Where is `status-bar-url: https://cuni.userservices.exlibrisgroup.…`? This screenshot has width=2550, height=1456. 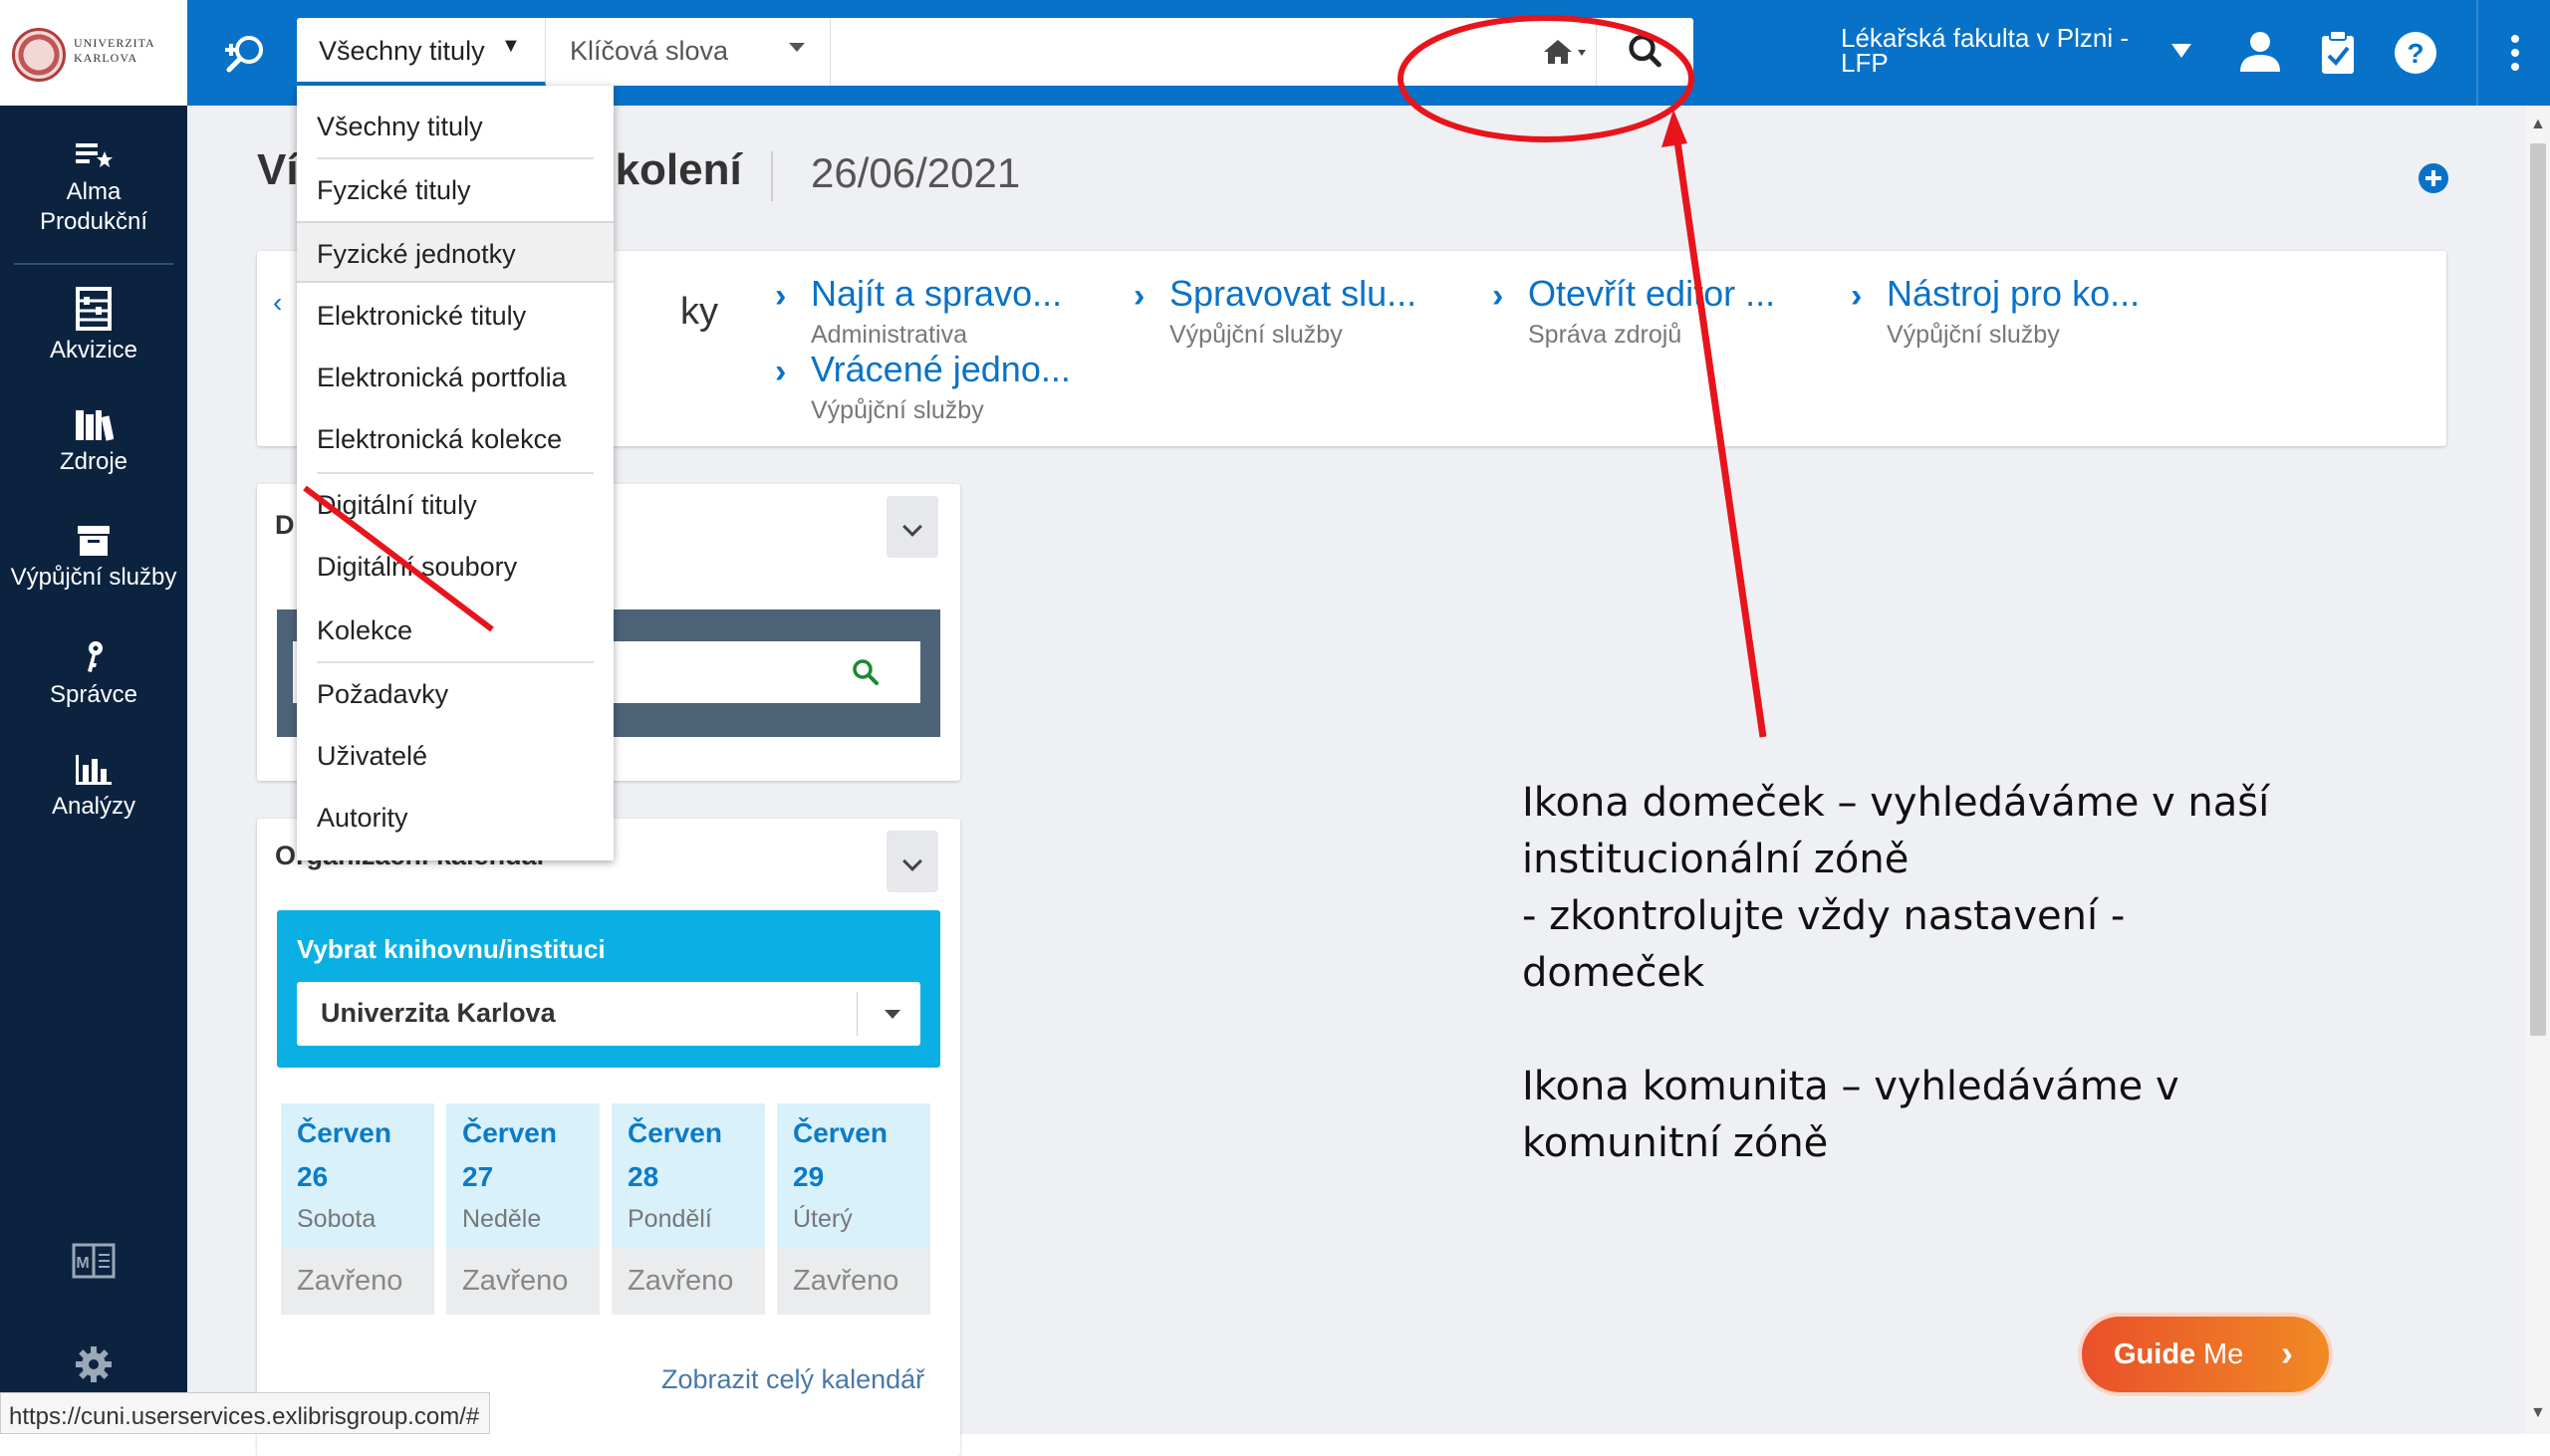
status-bar-url: https://cuni.userservices.exlibrisgroup.… is located at coordinates (245, 1413).